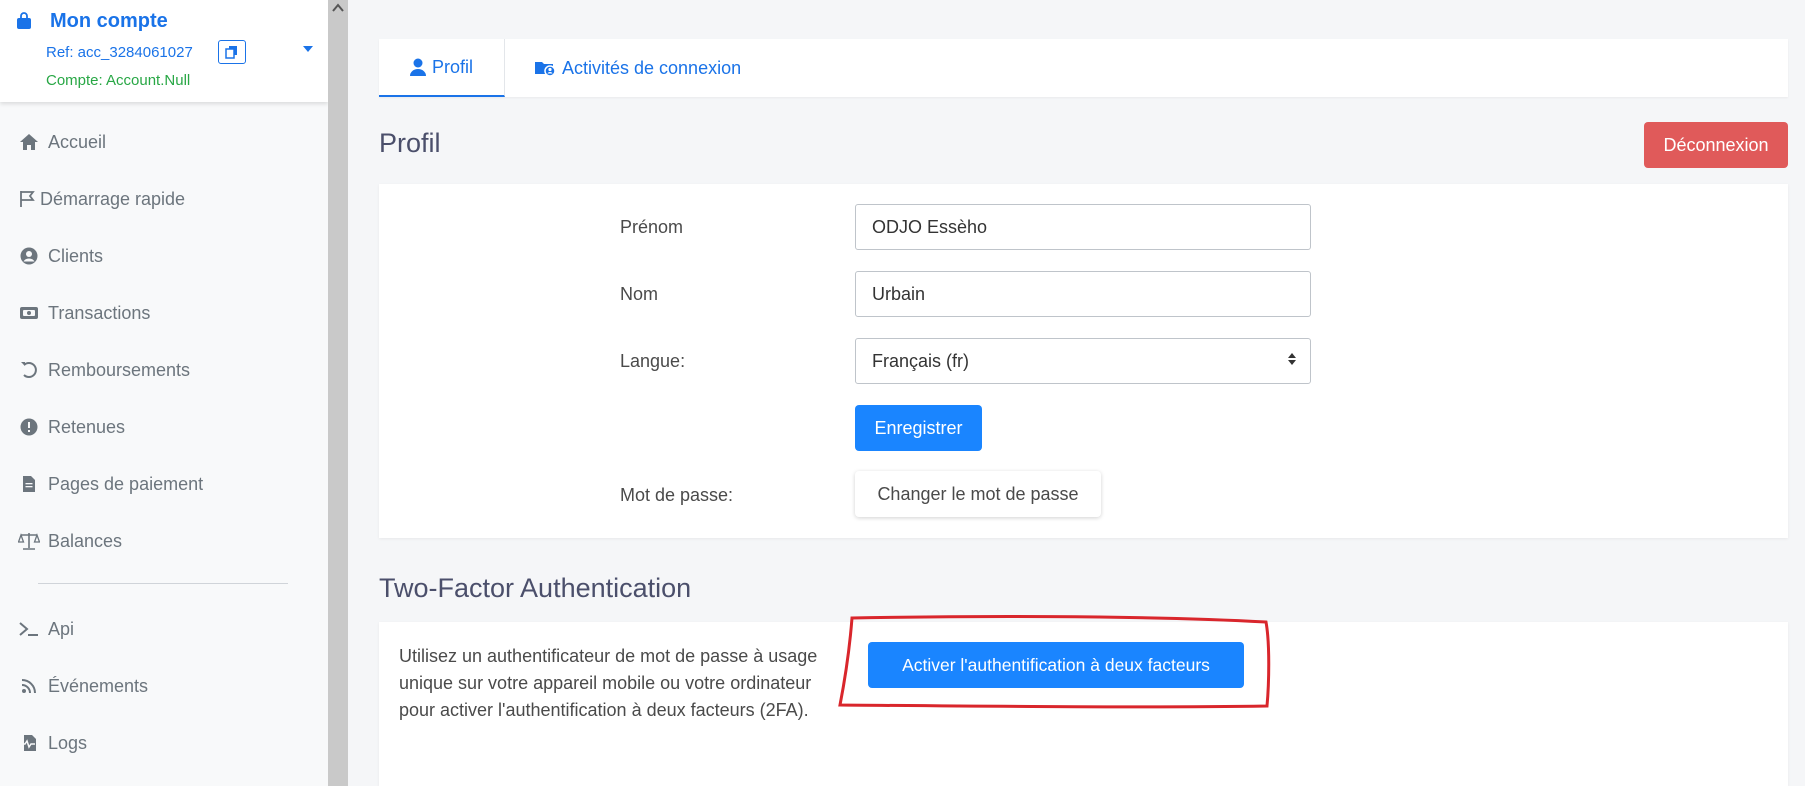 The width and height of the screenshot is (1805, 786). I want to click on caret-down-icon, so click(308, 49).